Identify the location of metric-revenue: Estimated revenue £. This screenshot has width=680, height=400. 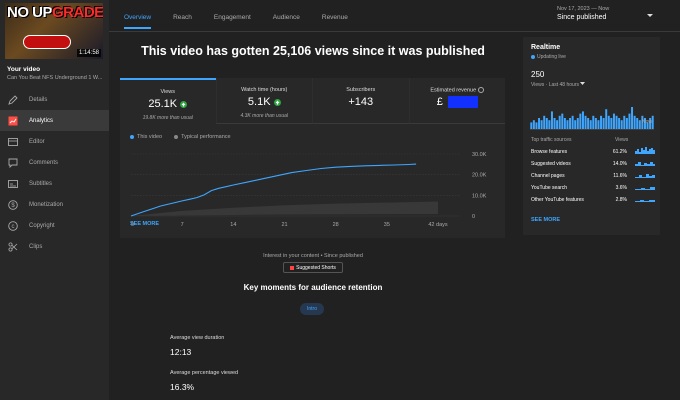
(456, 101).